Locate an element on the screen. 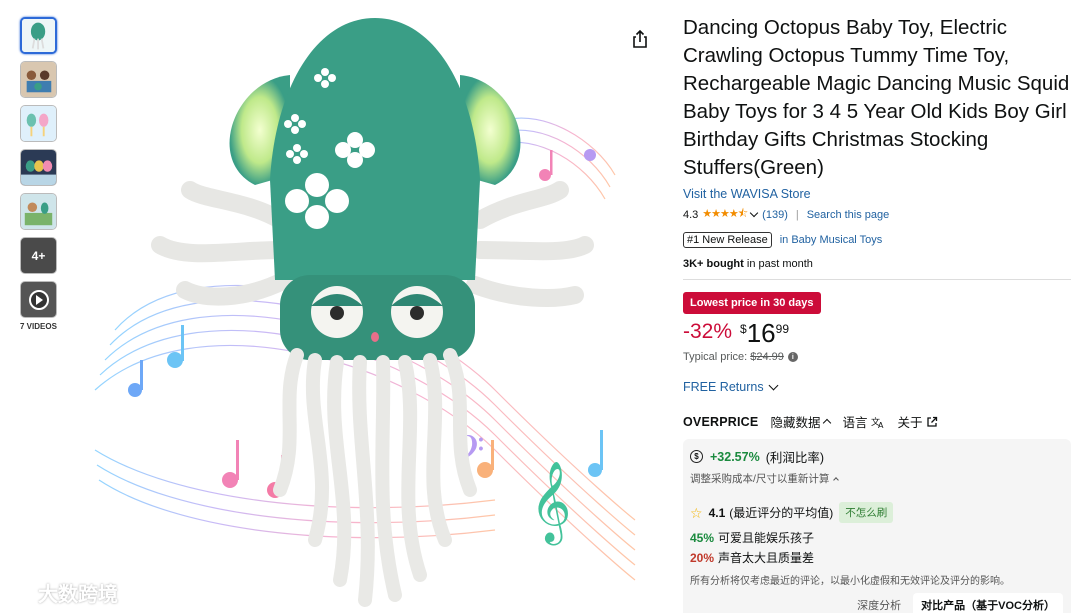 The width and height of the screenshot is (1080, 613). price: $ 16 99 is located at coordinates (764, 333).